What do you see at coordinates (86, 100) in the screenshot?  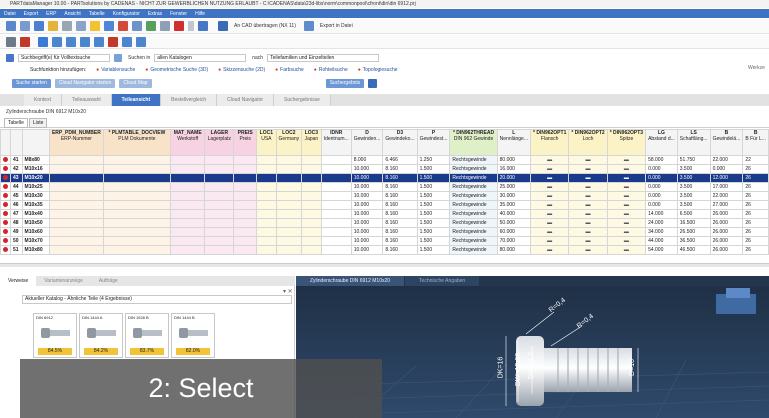 I see `main-tab: Teileauswahl` at bounding box center [86, 100].